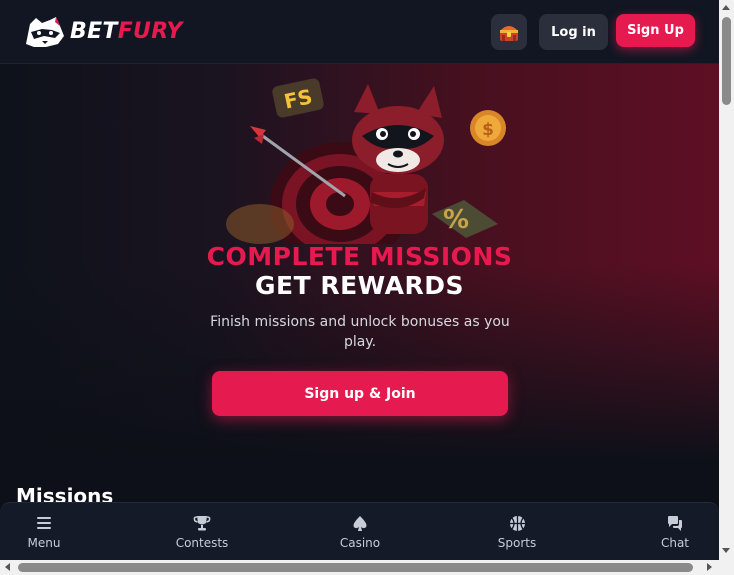  Describe the element at coordinates (202, 543) in the screenshot. I see `nav-label-contests: Contests` at that location.